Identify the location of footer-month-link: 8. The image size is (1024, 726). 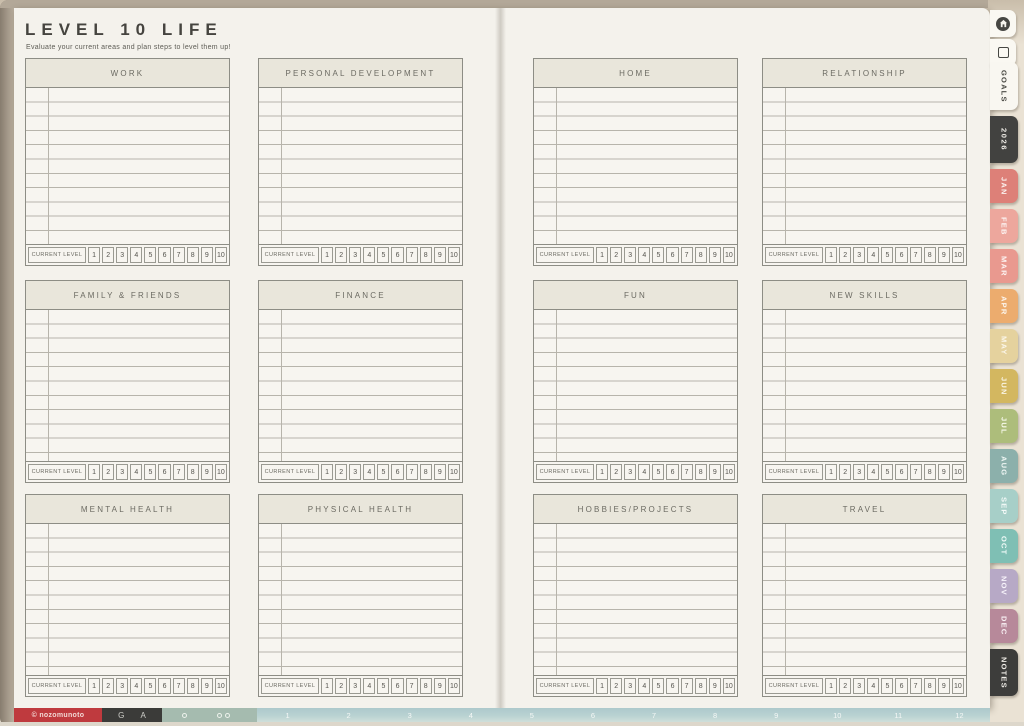
(715, 715).